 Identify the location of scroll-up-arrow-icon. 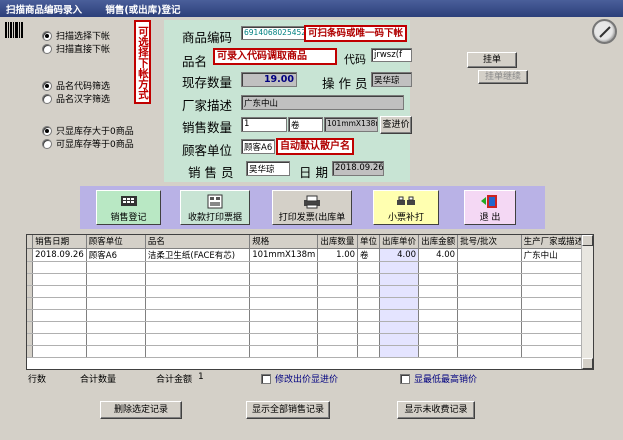
(587, 240).